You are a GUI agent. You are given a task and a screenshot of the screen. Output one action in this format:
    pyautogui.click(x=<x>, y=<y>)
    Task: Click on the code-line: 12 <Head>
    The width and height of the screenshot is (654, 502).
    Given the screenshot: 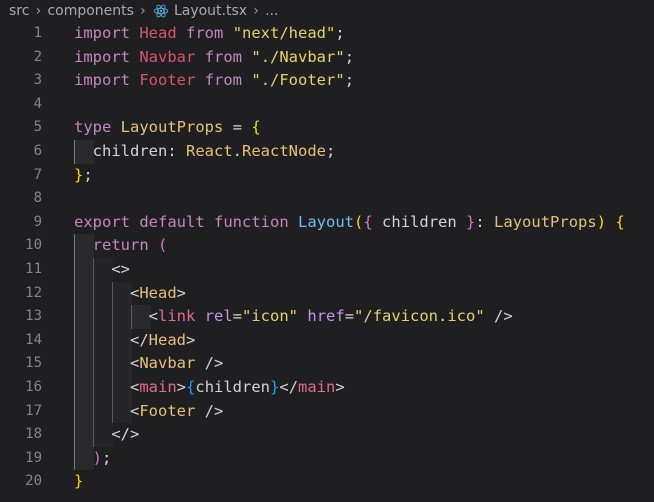 What is the action you would take?
    pyautogui.click(x=327, y=293)
    